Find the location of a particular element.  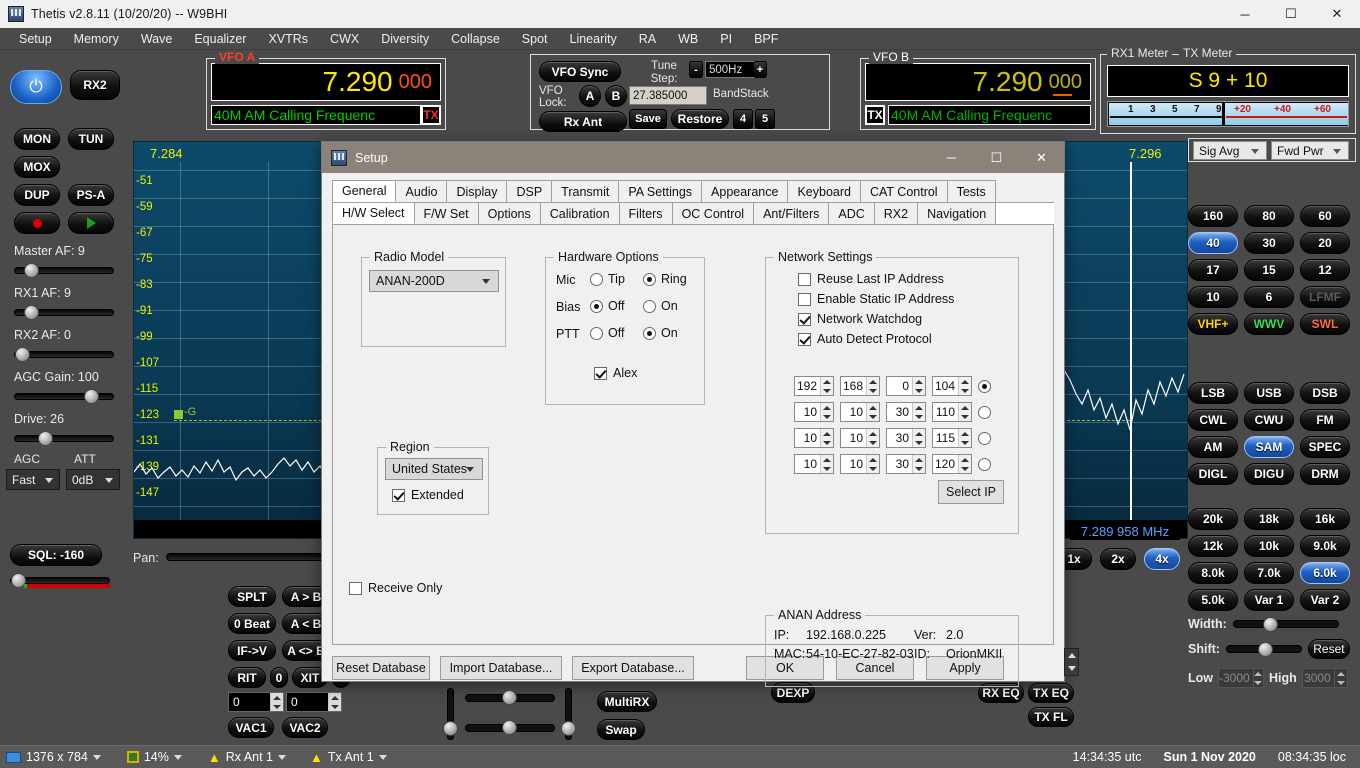

tune-step-decrement: - is located at coordinates (696, 69).